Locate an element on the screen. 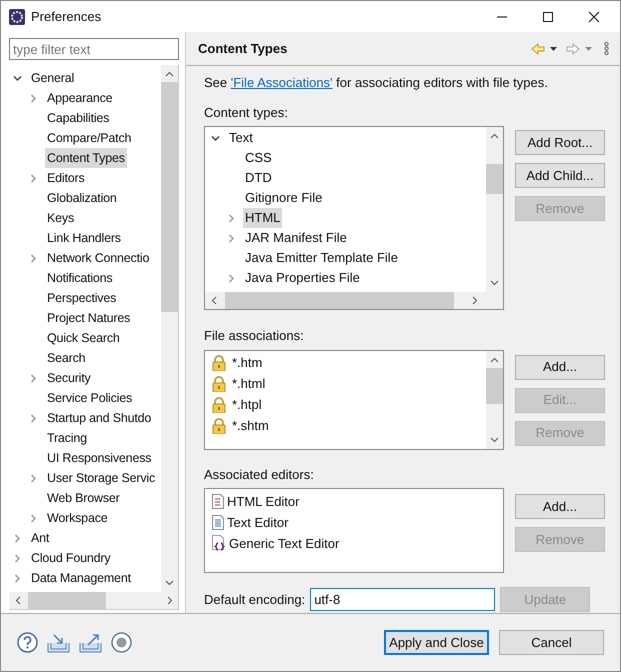 Image resolution: width=621 pixels, height=672 pixels. tree-item: Appearance is located at coordinates (79, 98).